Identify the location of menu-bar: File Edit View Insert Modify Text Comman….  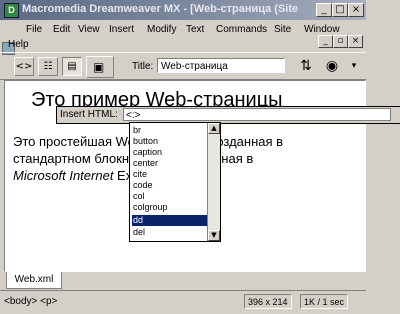
(183, 37).